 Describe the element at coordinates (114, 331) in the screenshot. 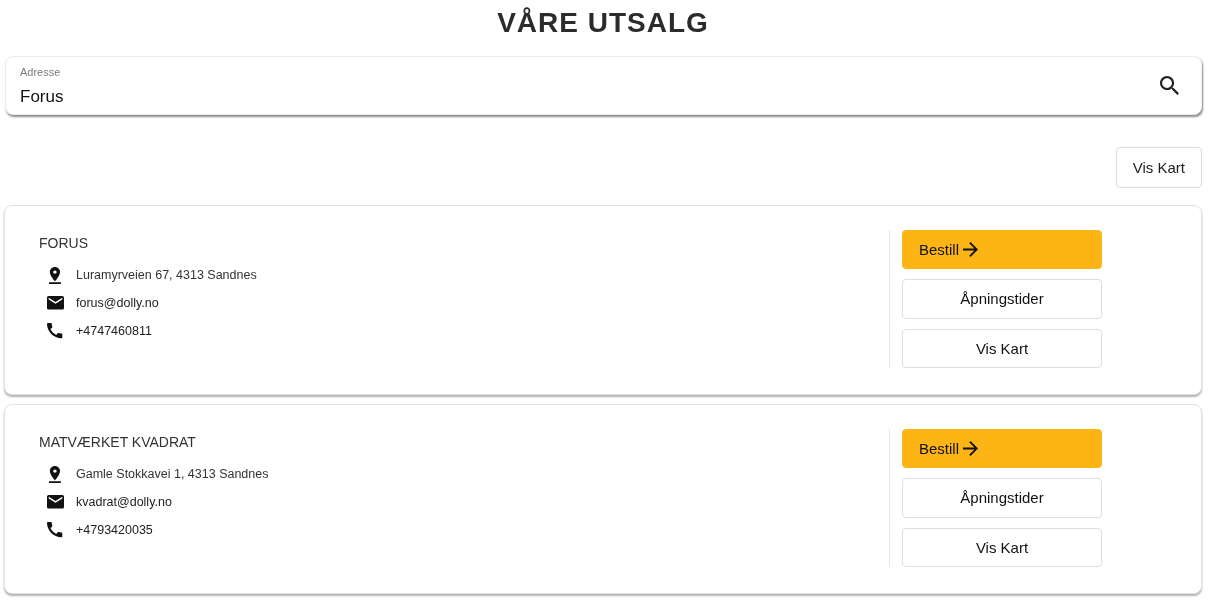

I see `phone-text: +4747460811` at that location.